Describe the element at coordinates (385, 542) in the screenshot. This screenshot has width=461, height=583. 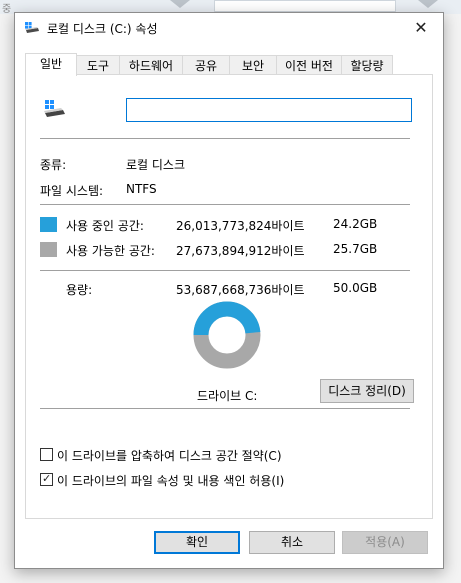
I see `apply-button: 적용(A)` at that location.